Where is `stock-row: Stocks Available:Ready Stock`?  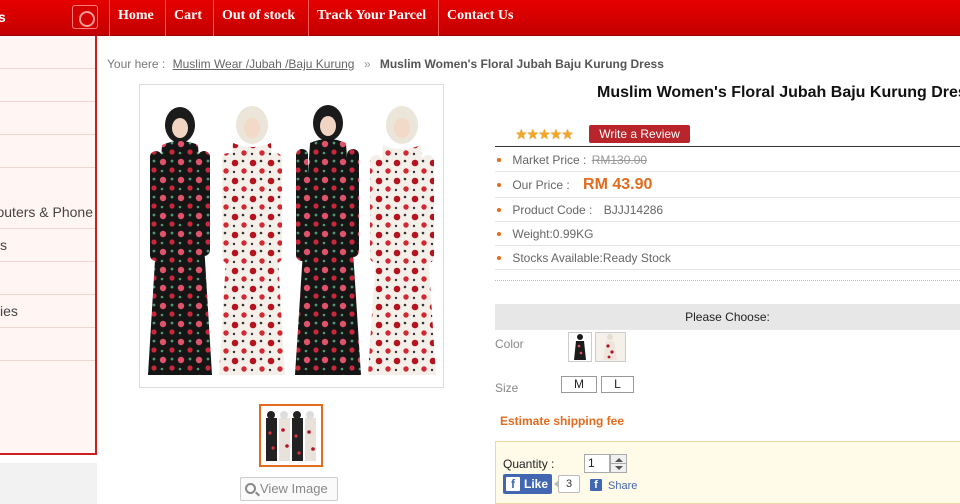 stock-row: Stocks Available:Ready Stock is located at coordinates (727, 258).